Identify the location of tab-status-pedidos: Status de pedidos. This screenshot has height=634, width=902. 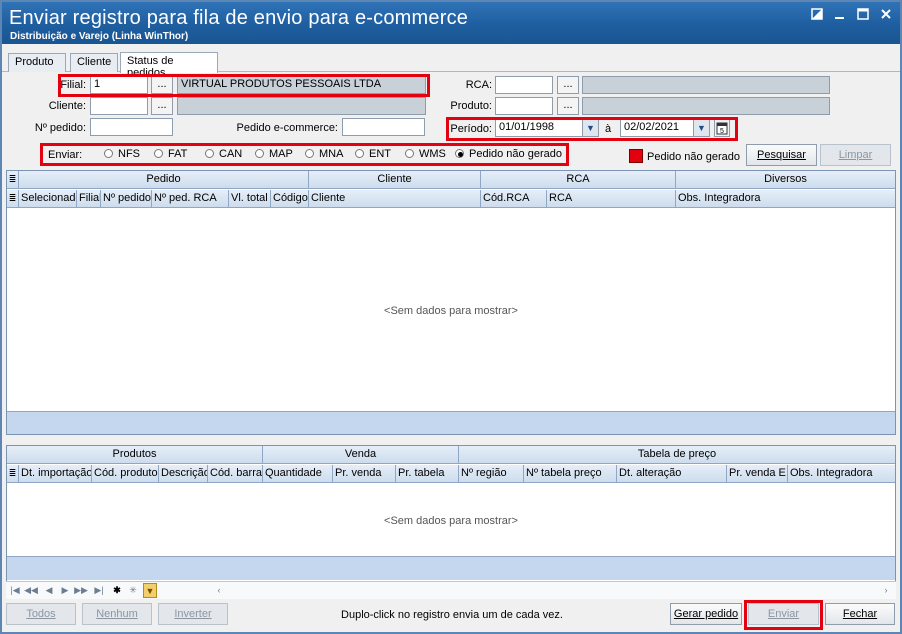
(169, 65).